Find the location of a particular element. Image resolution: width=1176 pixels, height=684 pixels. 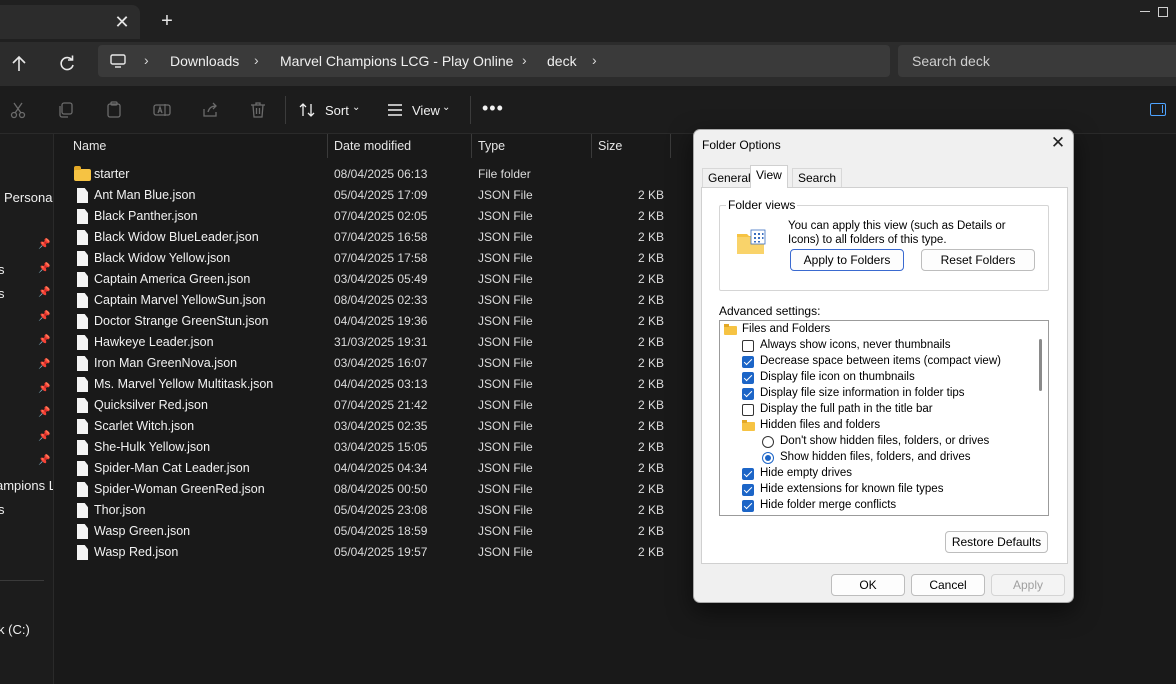

column-header-type: Type is located at coordinates (491, 146).